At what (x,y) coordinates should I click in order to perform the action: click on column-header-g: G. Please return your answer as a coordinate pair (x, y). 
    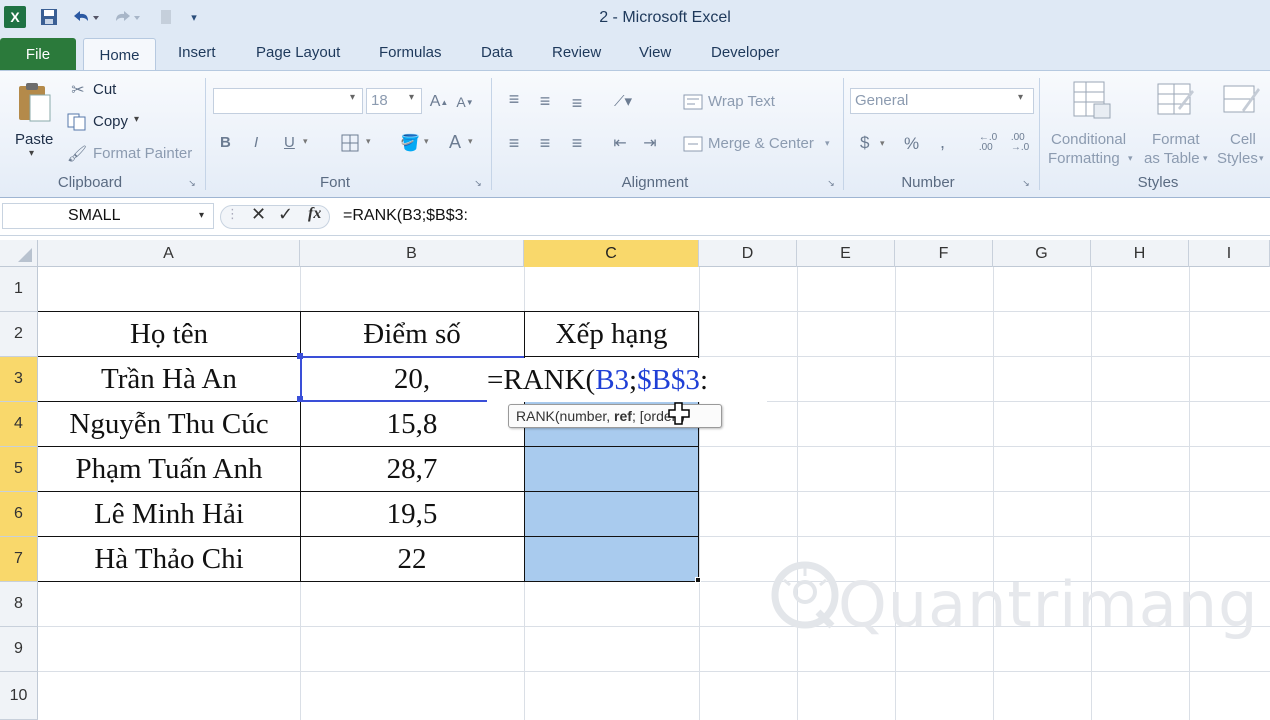
    Looking at the image, I should click on (1042, 253).